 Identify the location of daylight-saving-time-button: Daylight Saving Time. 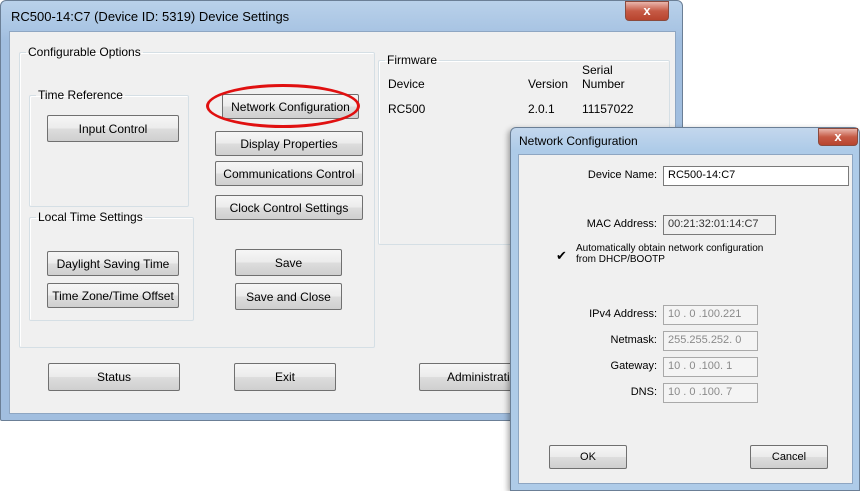
(113, 263).